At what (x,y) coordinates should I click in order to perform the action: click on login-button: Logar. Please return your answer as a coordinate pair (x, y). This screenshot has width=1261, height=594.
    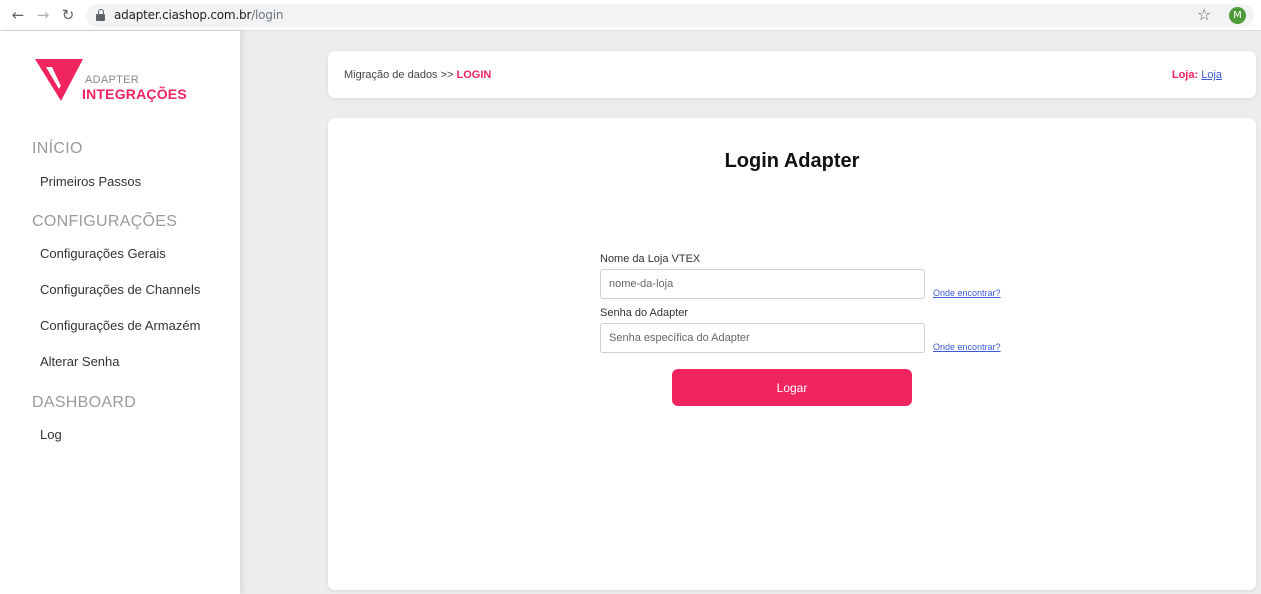
    Looking at the image, I should click on (792, 387).